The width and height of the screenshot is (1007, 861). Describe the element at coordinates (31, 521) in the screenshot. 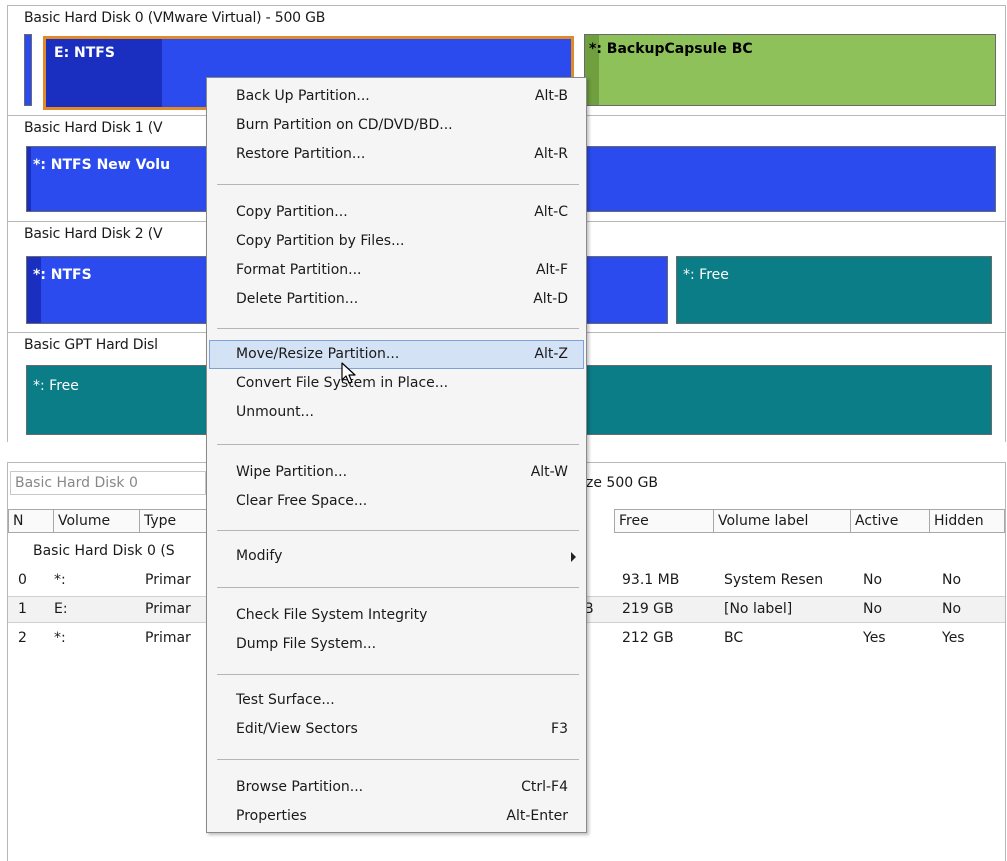

I see `column-header-n: N` at that location.